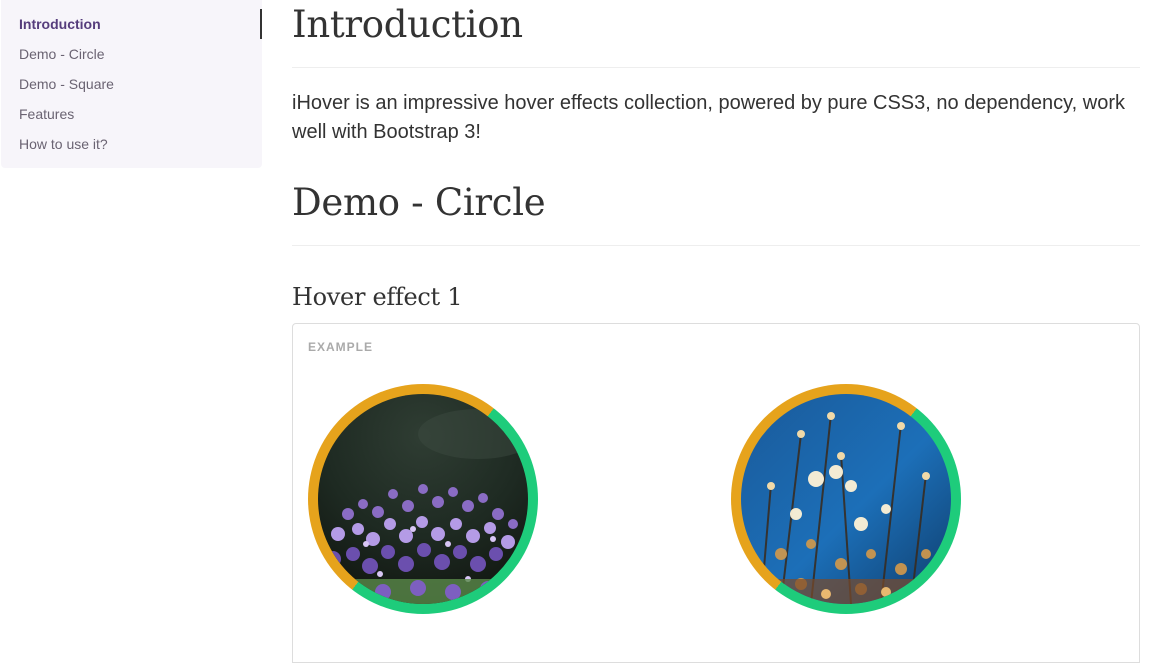  I want to click on sidebar-item-introduction: Introduction, so click(131, 24).